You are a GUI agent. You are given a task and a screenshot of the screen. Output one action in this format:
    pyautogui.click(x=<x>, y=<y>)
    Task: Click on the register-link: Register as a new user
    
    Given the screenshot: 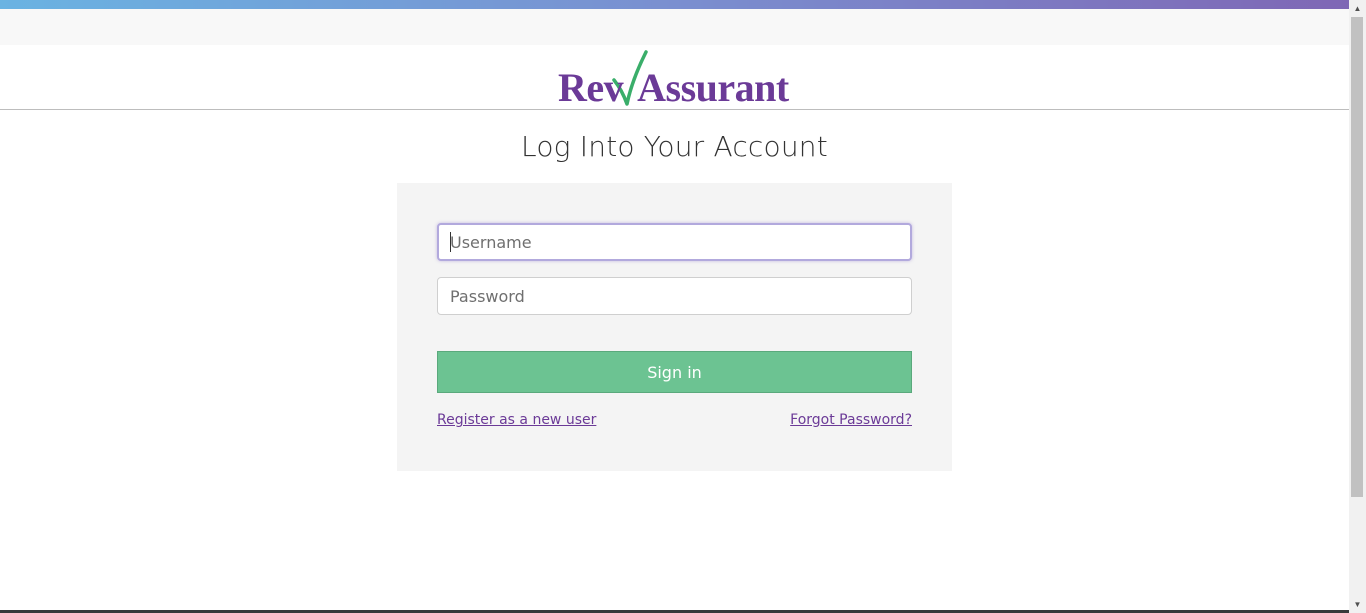 What is the action you would take?
    pyautogui.click(x=516, y=420)
    